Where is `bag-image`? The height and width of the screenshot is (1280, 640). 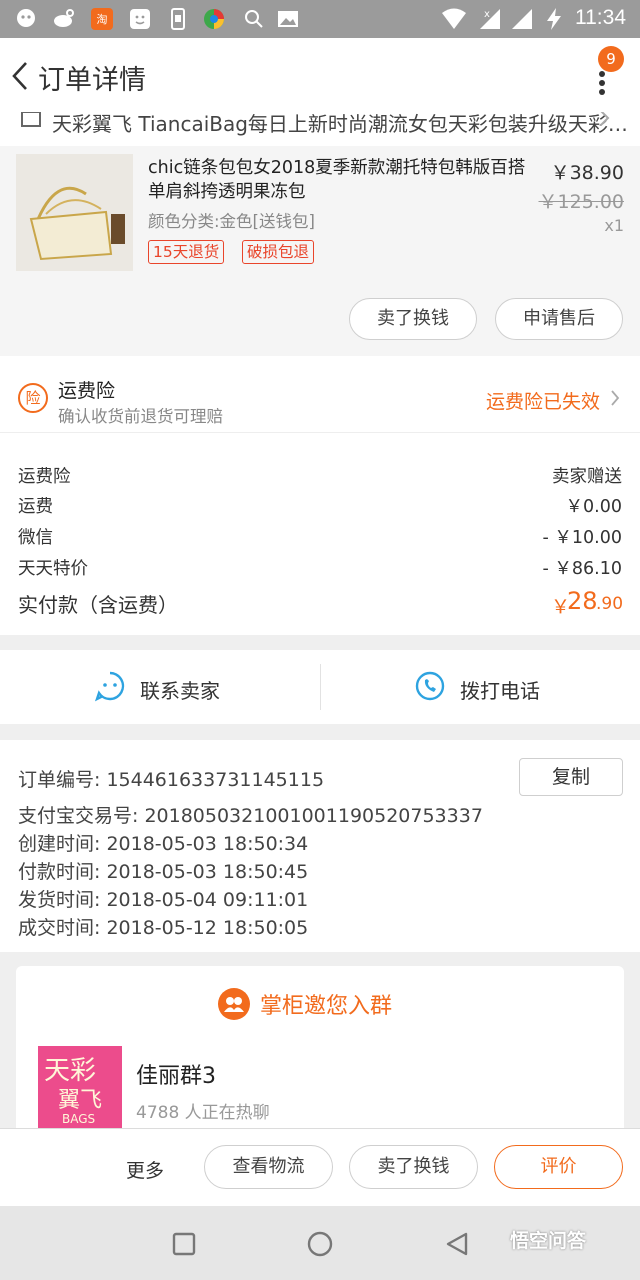
bag-image is located at coordinates (74, 212).